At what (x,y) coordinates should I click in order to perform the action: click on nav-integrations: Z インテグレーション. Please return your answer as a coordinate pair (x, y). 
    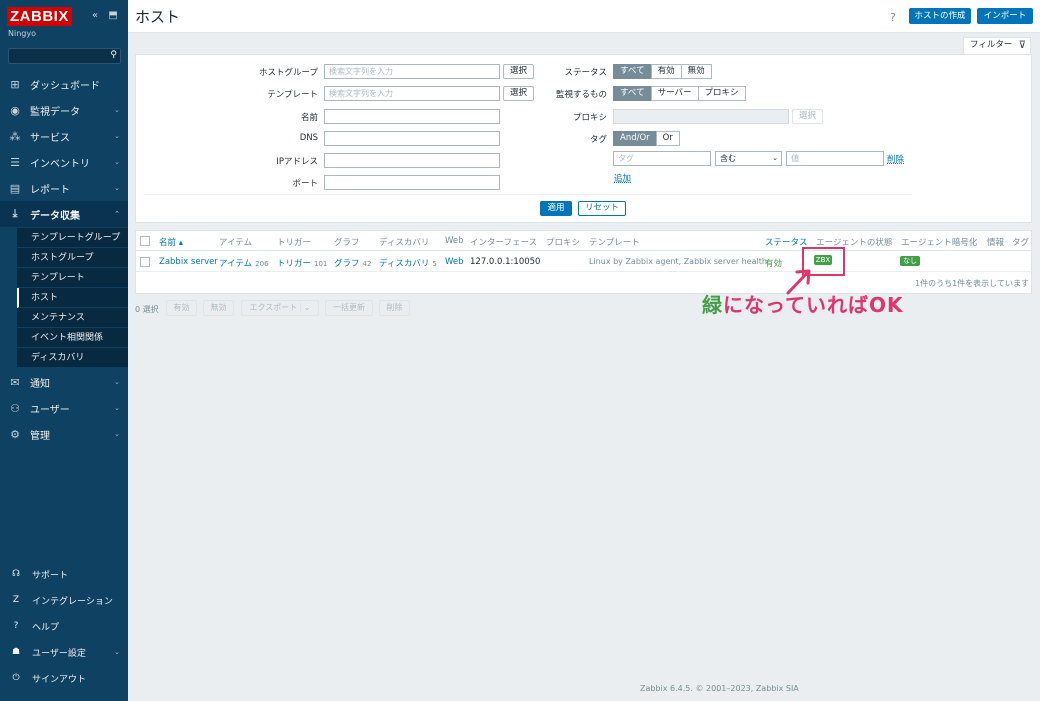
    Looking at the image, I should click on (64, 600).